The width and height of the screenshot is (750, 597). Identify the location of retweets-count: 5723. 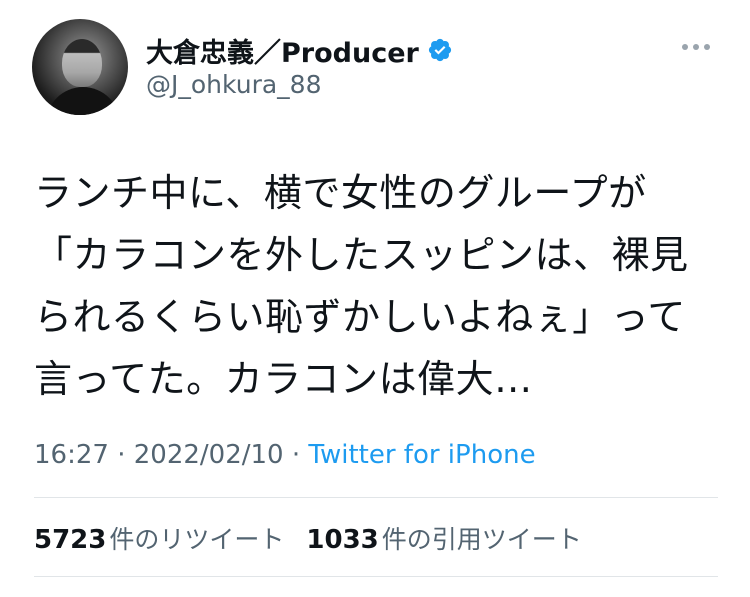
(70, 540).